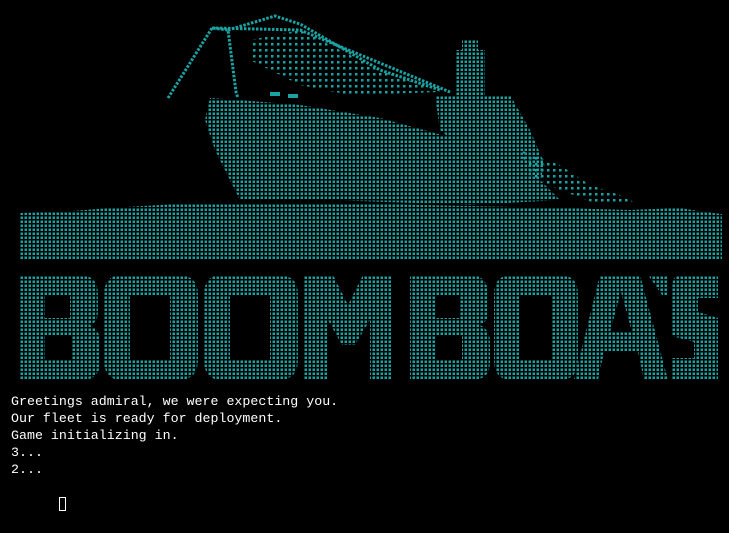  What do you see at coordinates (470, 72) in the screenshot?
I see `ship-tower` at bounding box center [470, 72].